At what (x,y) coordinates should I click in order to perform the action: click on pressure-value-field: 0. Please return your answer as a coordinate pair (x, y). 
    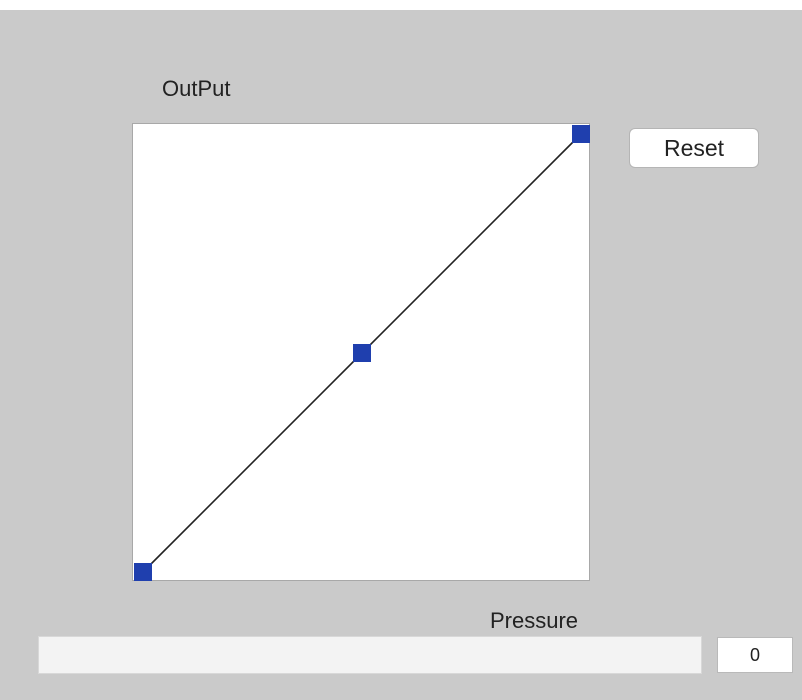
    Looking at the image, I should click on (755, 655).